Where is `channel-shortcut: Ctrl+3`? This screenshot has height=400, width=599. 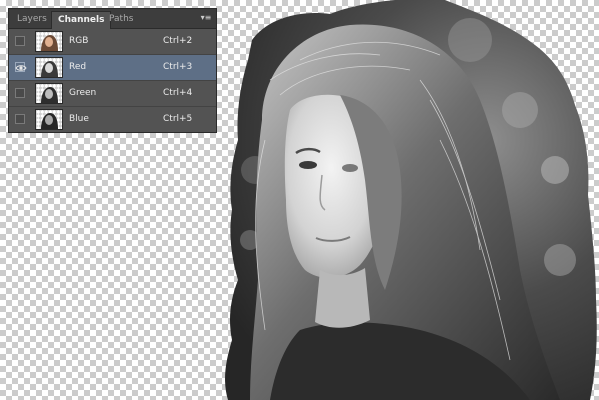
channel-shortcut: Ctrl+3 is located at coordinates (178, 67).